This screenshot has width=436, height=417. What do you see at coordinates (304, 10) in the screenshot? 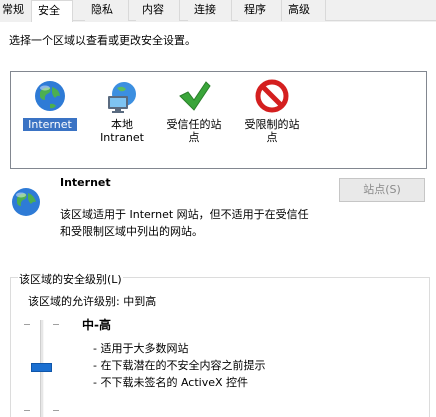
I see `tab-advanced: 高级` at bounding box center [304, 10].